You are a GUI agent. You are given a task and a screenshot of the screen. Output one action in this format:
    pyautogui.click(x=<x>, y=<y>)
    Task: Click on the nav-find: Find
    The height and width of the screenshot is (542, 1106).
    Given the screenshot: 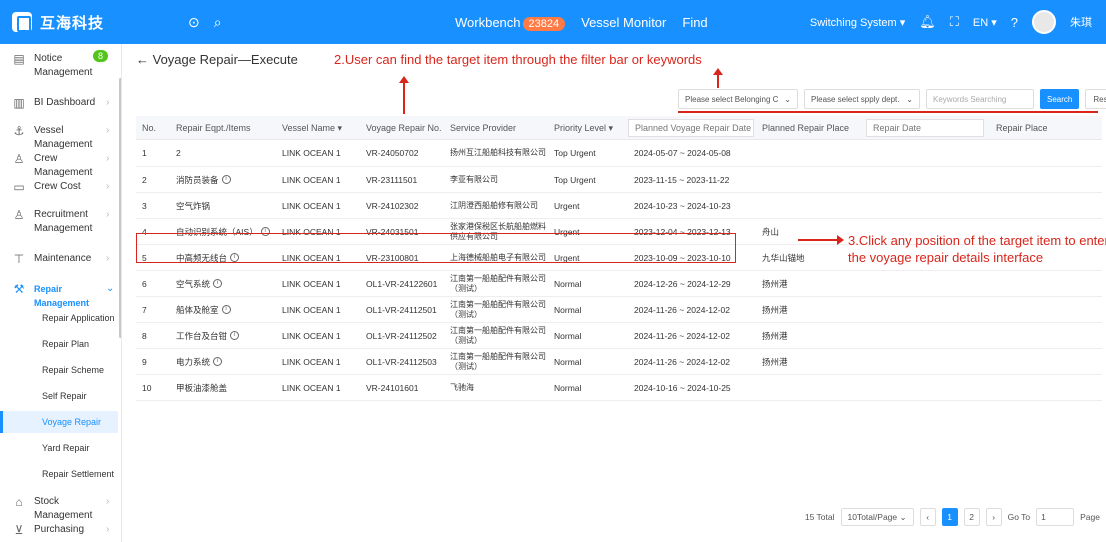 What is the action you would take?
    pyautogui.click(x=694, y=22)
    